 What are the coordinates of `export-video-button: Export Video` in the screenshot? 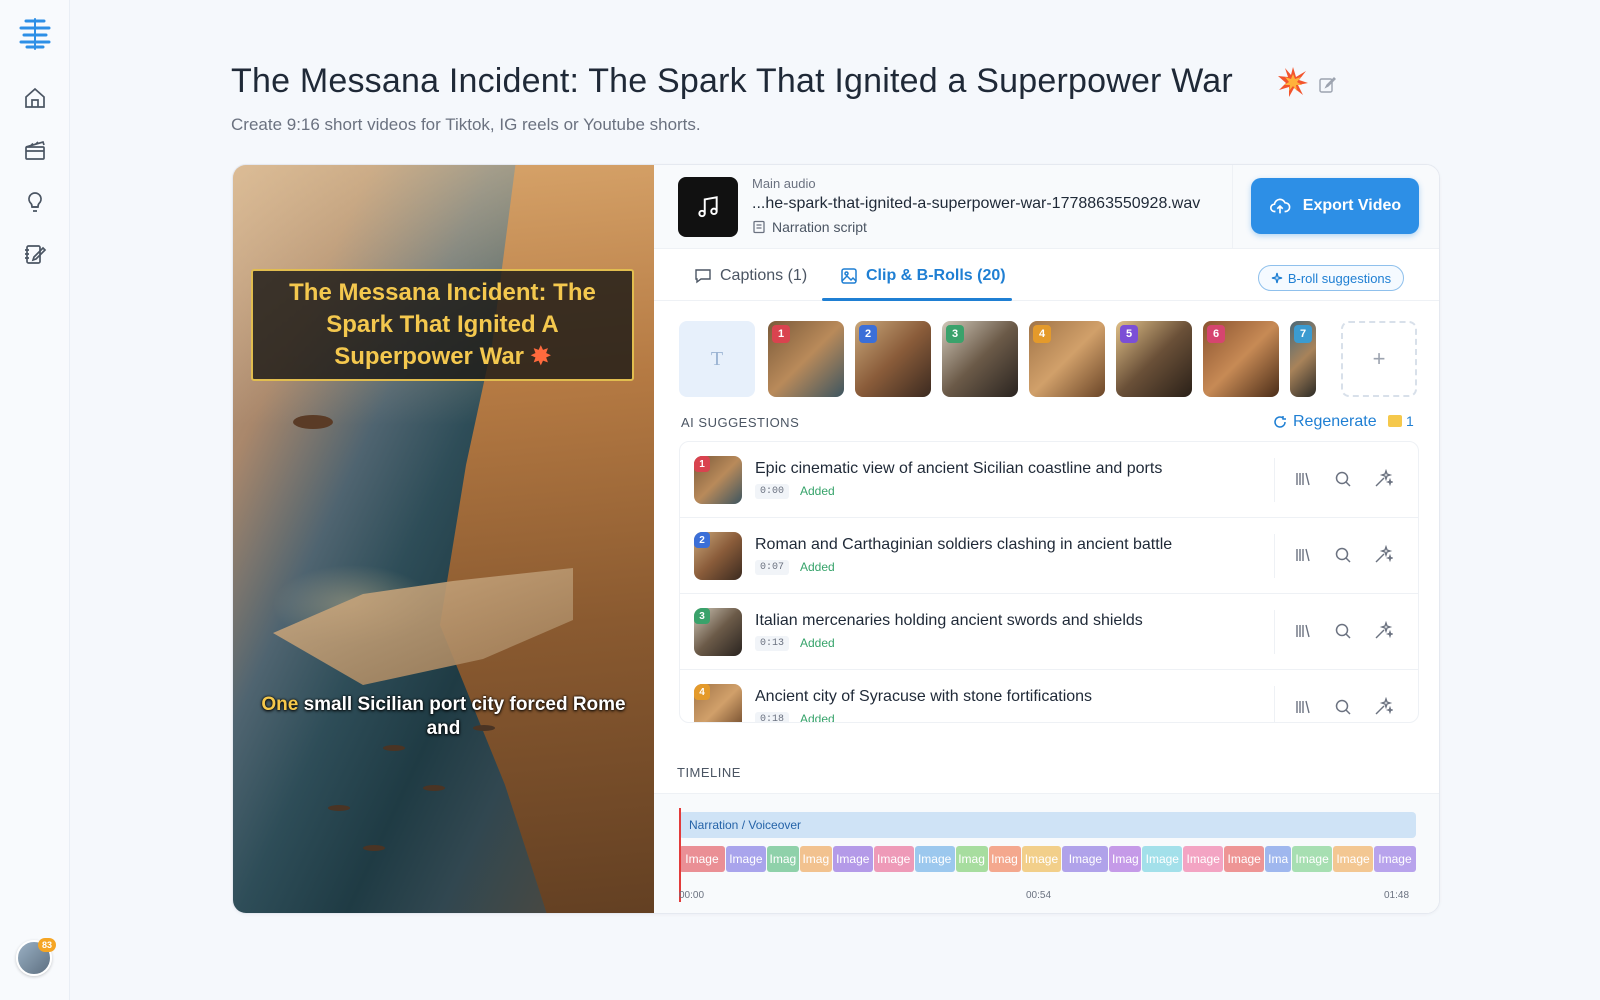 It's located at (1335, 206).